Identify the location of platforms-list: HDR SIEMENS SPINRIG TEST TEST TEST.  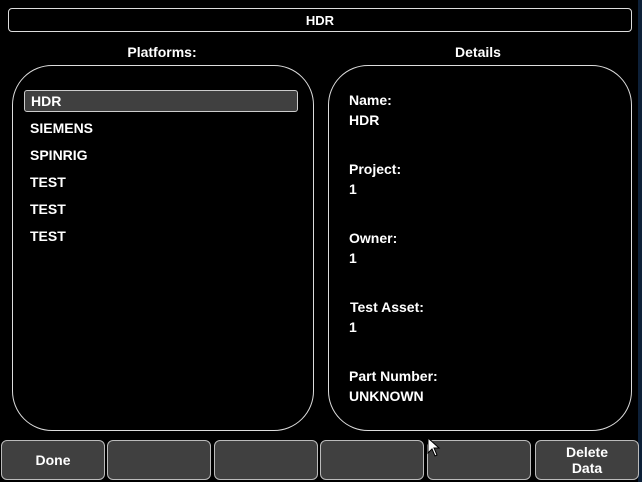
(161, 171).